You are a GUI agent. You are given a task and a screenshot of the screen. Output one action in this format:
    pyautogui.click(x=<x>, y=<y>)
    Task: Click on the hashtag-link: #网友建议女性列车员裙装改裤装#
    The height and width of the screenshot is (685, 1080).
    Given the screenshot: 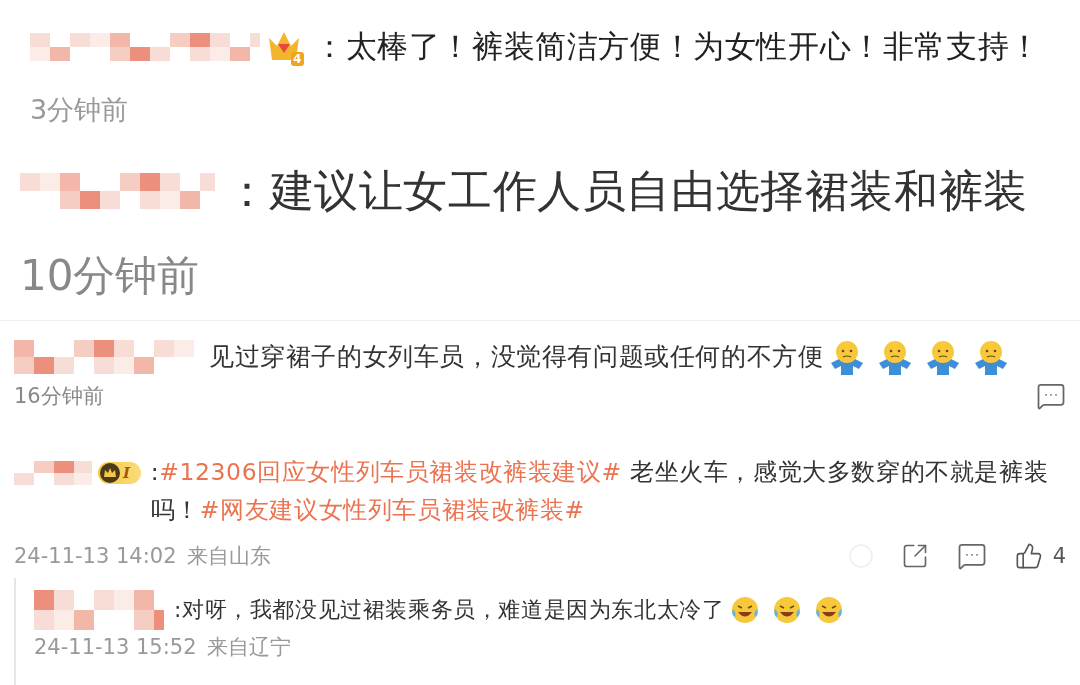 What is the action you would take?
    pyautogui.click(x=392, y=509)
    